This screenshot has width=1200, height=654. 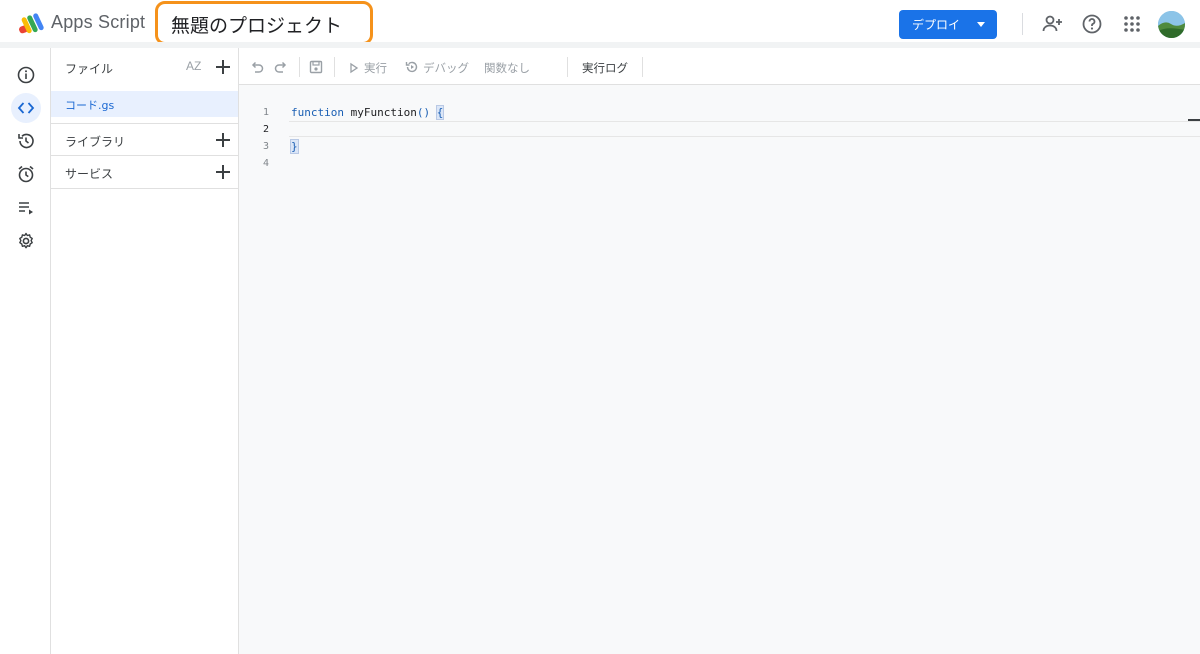 I want to click on info-icon, so click(x=26, y=75).